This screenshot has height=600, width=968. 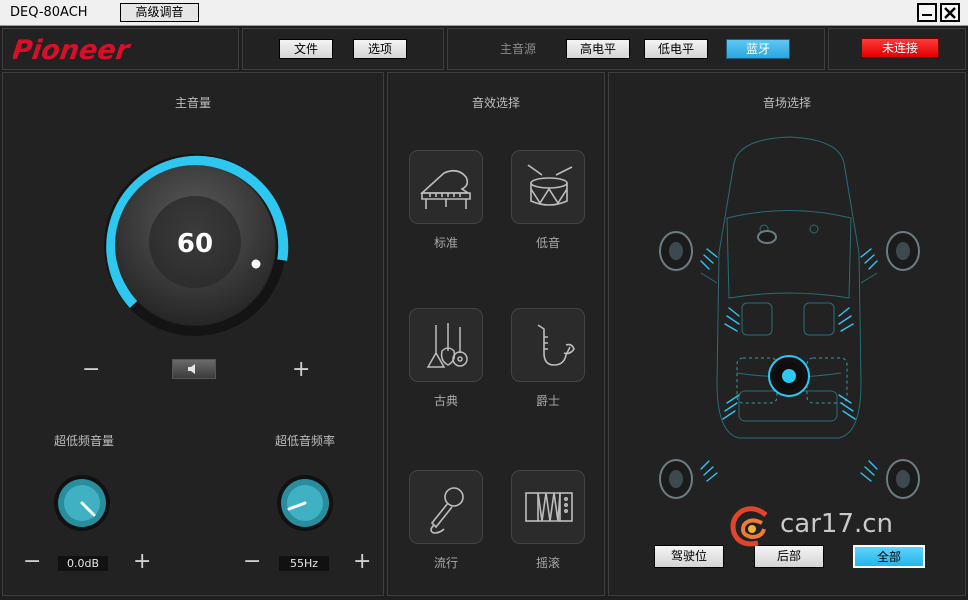 What do you see at coordinates (547, 243) in the screenshot?
I see `preset-bass-label: 低音` at bounding box center [547, 243].